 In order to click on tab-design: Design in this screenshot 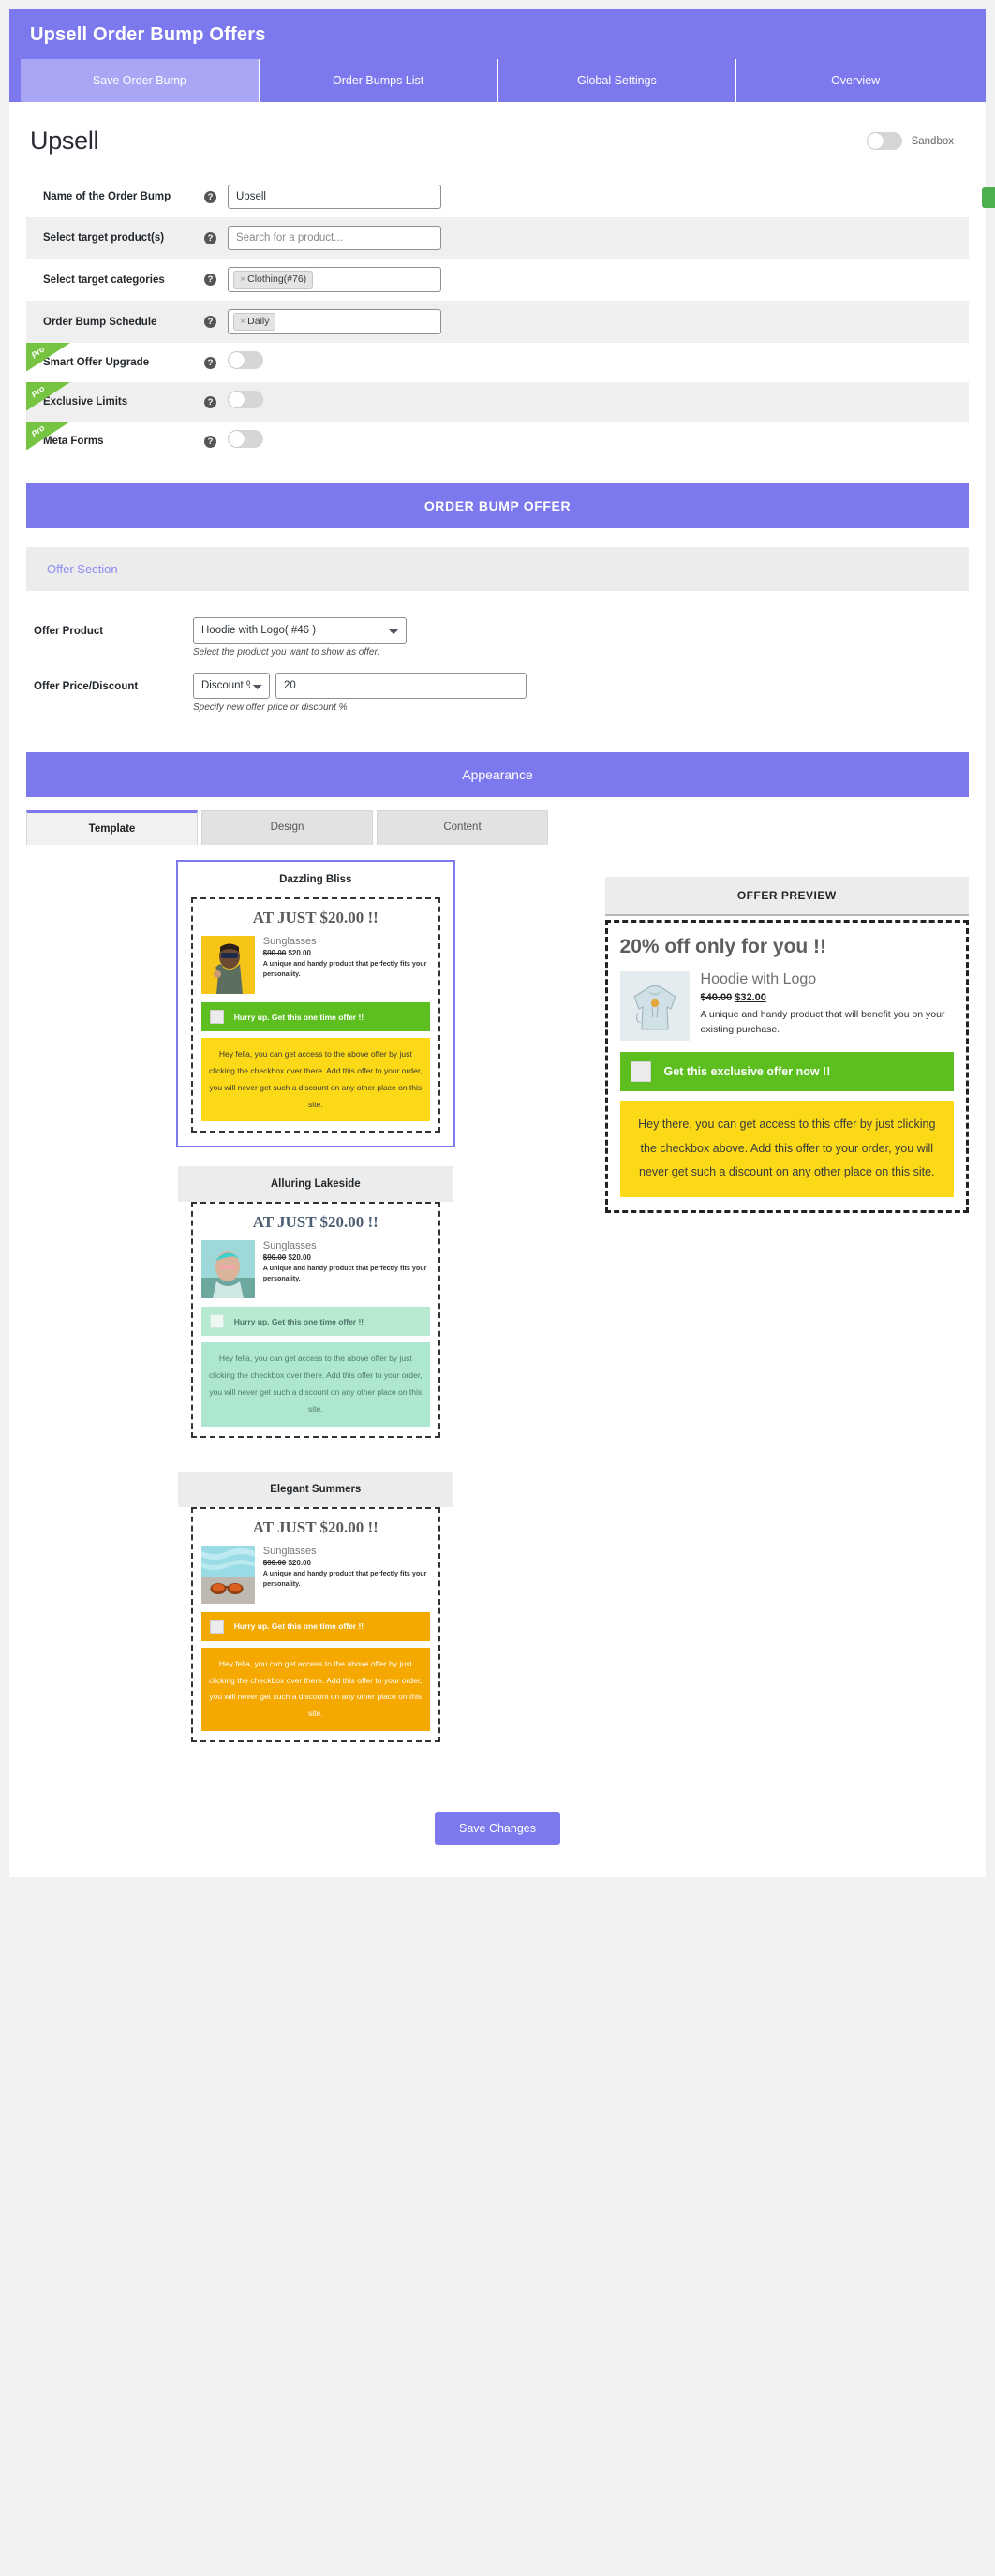, I will do `click(287, 827)`.